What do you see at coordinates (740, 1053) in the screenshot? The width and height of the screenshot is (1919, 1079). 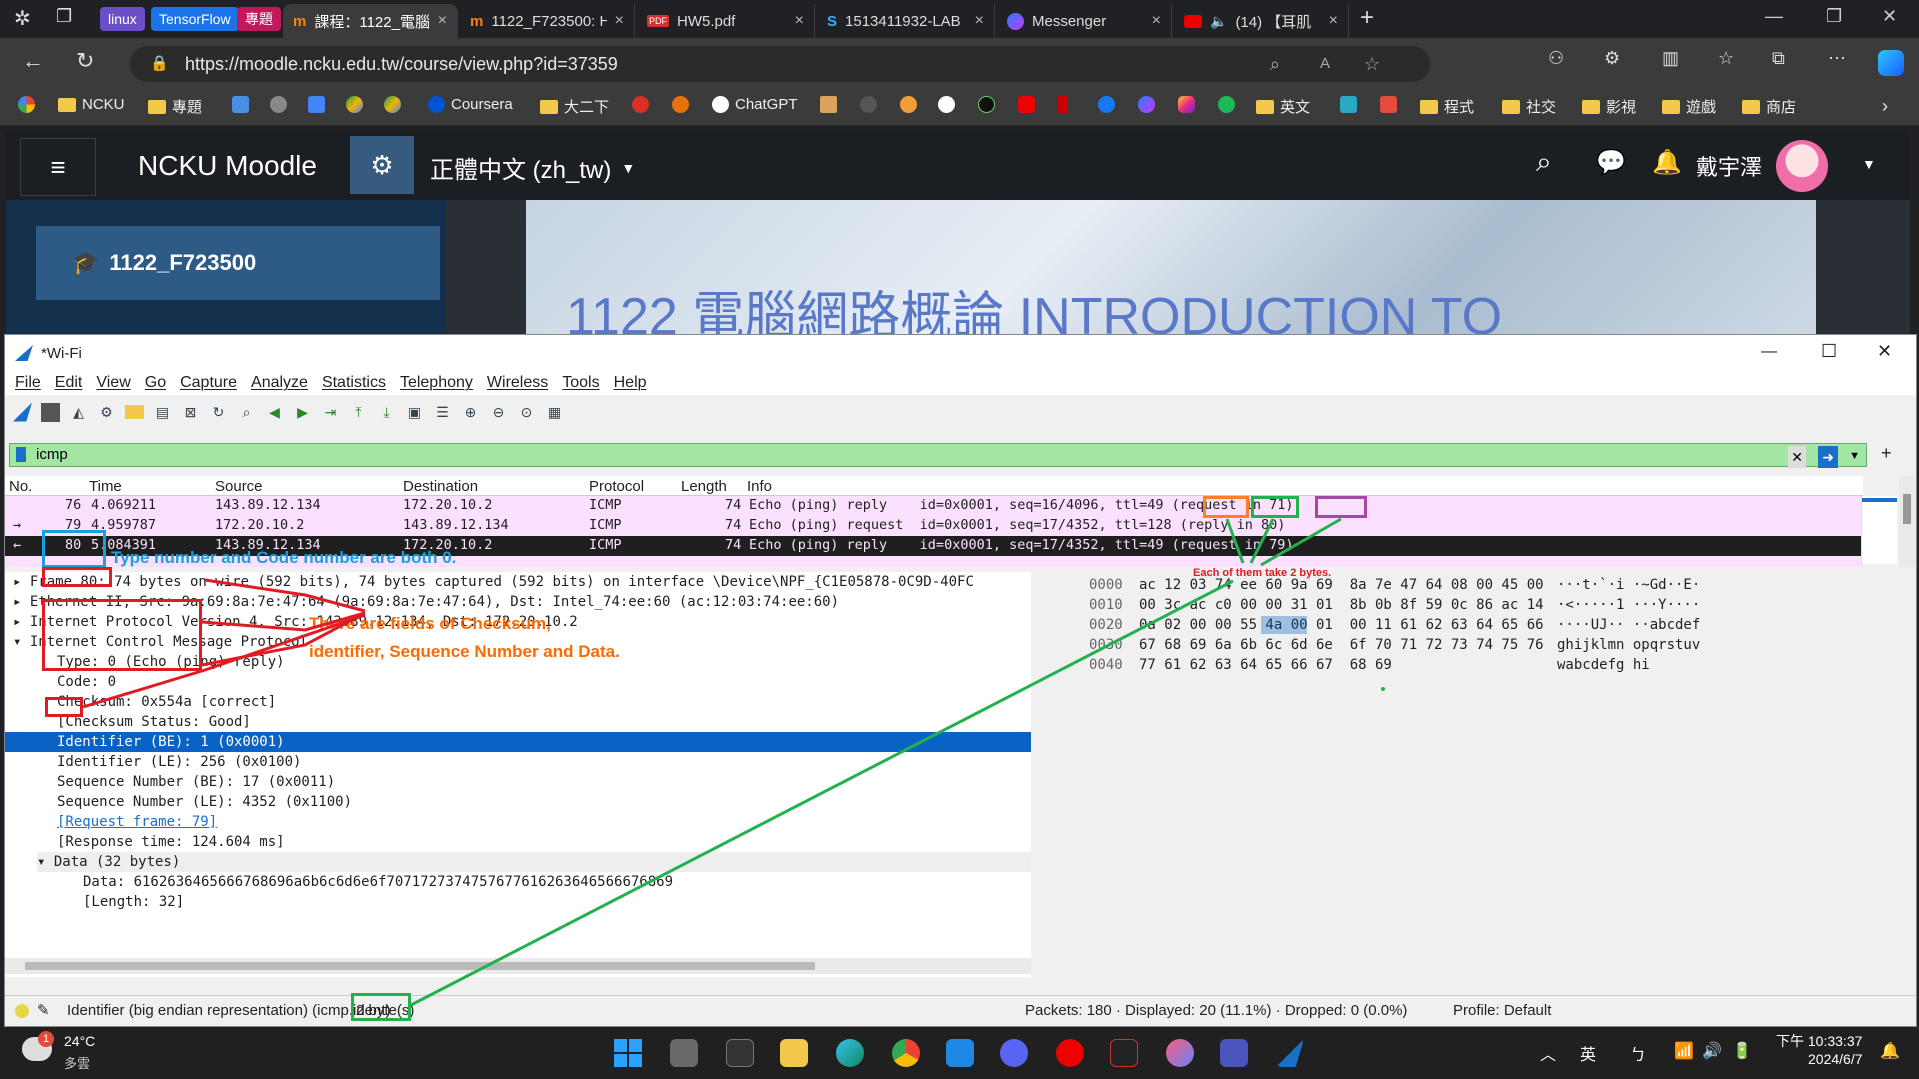 I see `terminal-icon` at bounding box center [740, 1053].